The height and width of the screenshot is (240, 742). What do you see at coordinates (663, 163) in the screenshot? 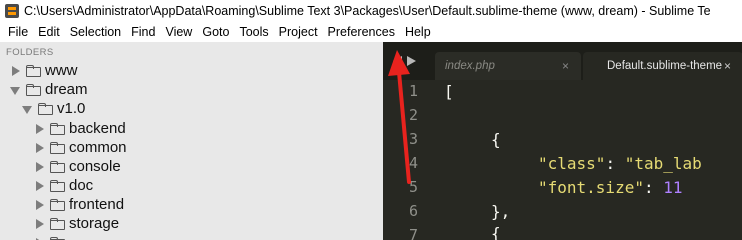
I see `json-string-value: "tab_lab` at bounding box center [663, 163].